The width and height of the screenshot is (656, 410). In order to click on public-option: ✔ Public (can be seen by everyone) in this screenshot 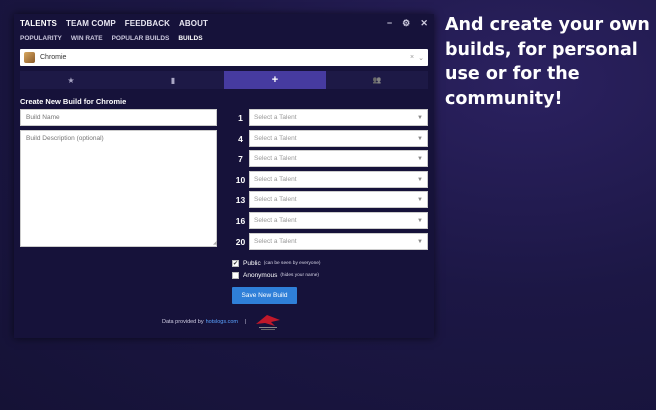, I will do `click(276, 263)`.